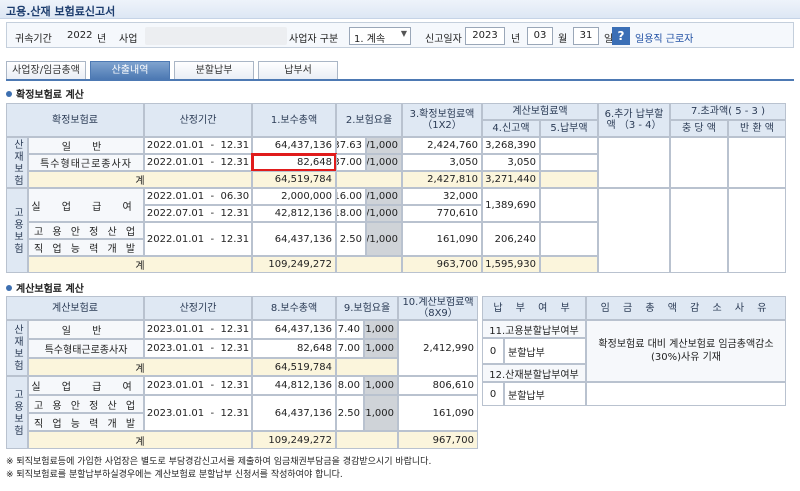 The width and height of the screenshot is (800, 491). Describe the element at coordinates (369, 264) in the screenshot. I see `goyong-total-rate-blank` at that location.